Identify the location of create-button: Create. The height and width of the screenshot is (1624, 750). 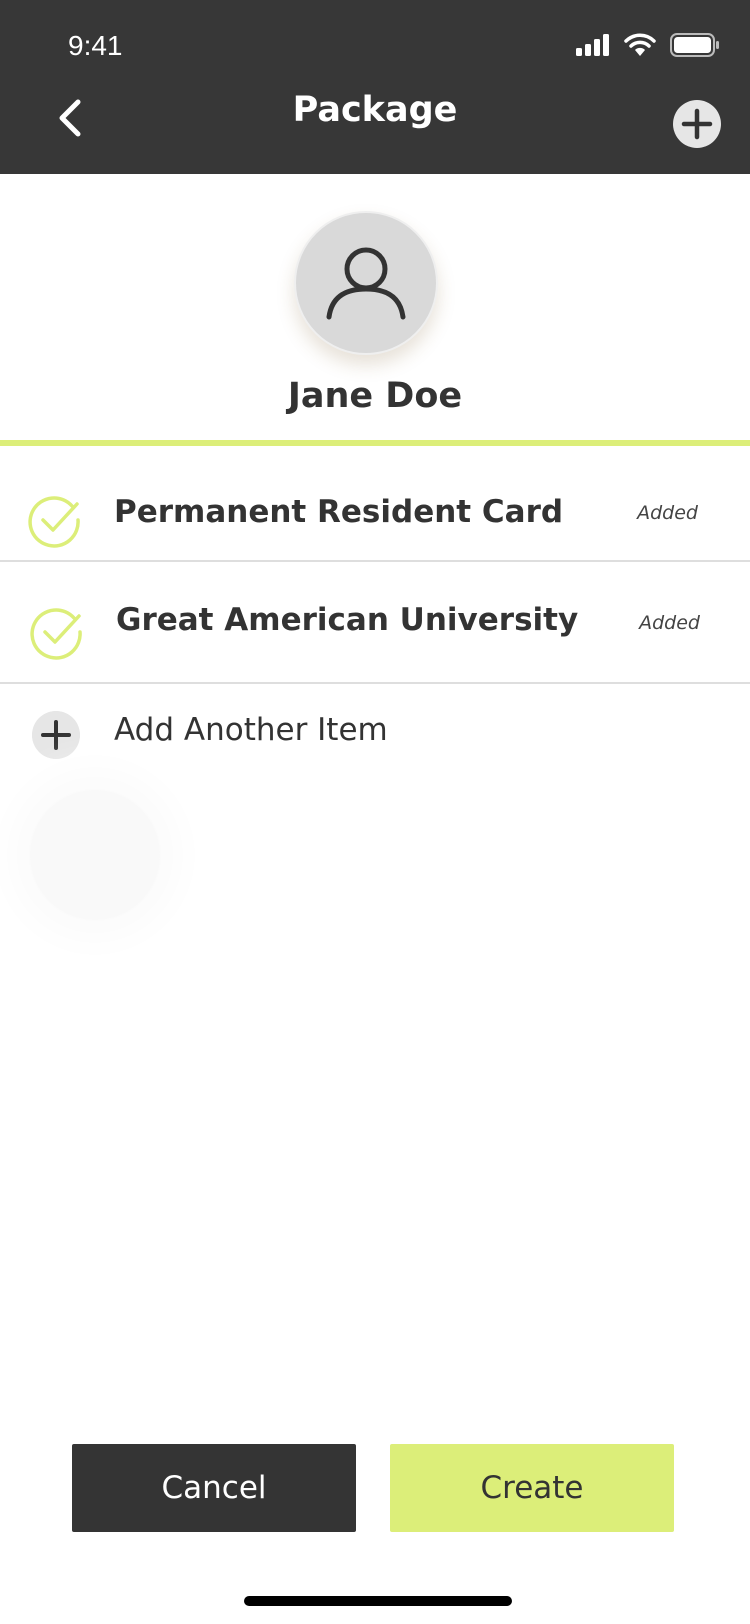
(532, 1488).